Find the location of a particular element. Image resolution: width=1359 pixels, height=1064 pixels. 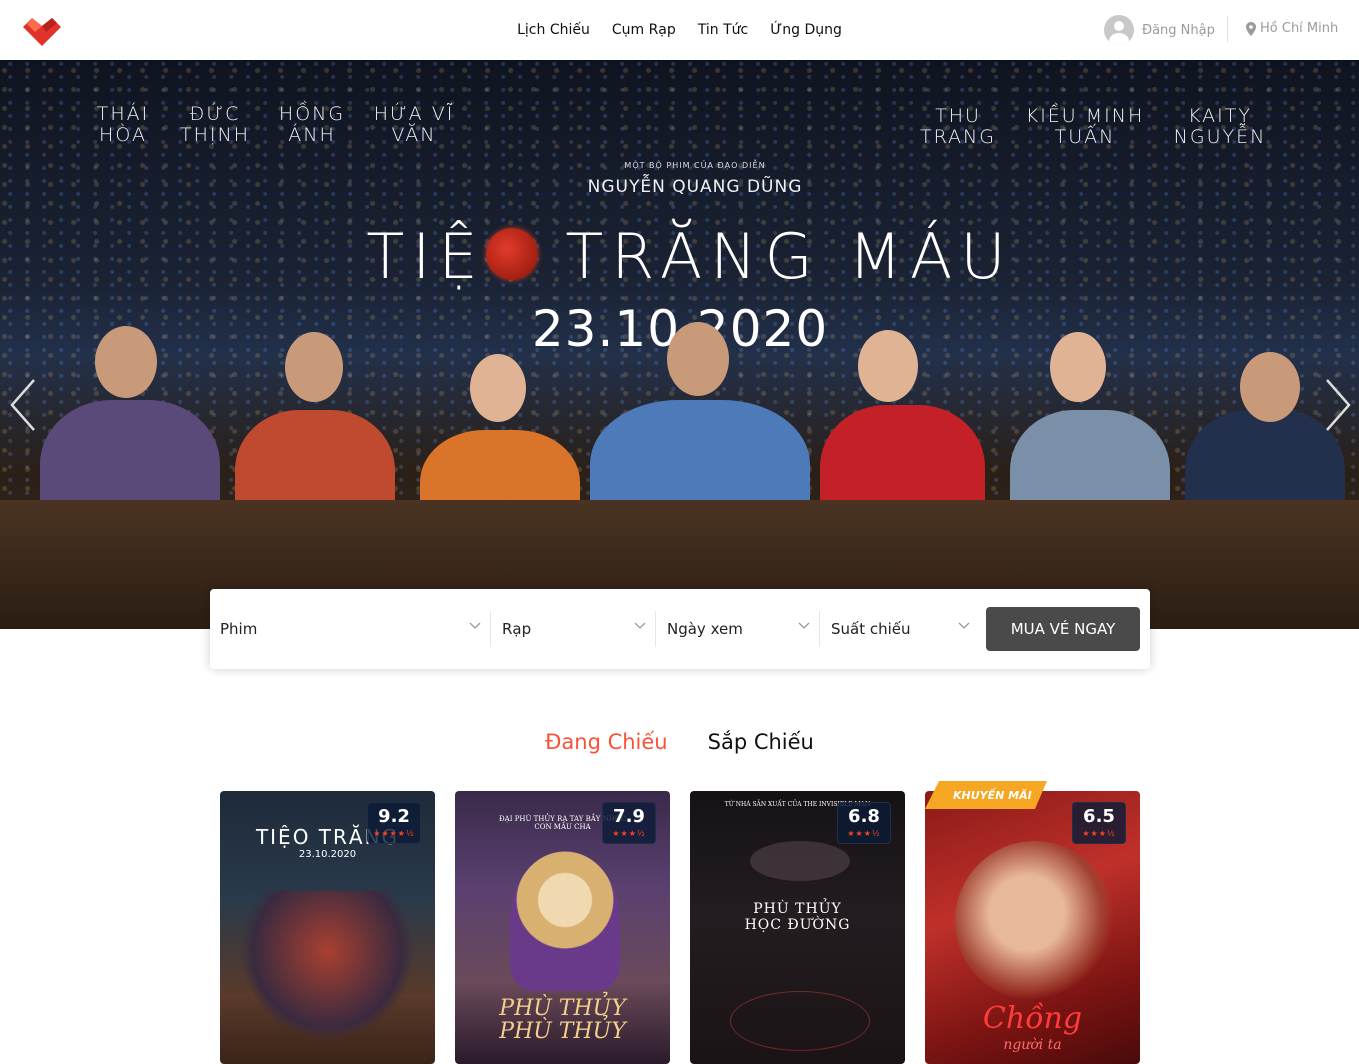

rating-score: 7.9 is located at coordinates (629, 816).